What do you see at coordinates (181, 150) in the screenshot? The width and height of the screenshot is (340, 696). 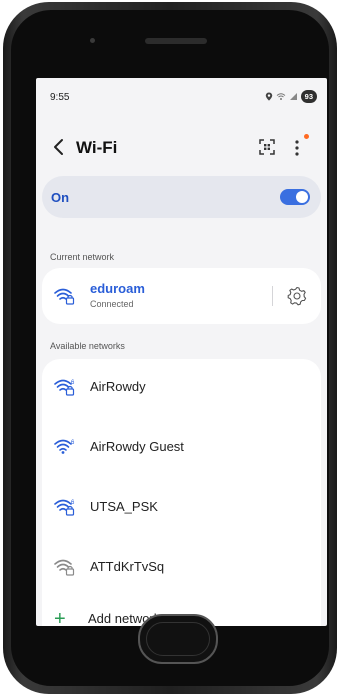 I see `app-header: Wi-Fi` at bounding box center [181, 150].